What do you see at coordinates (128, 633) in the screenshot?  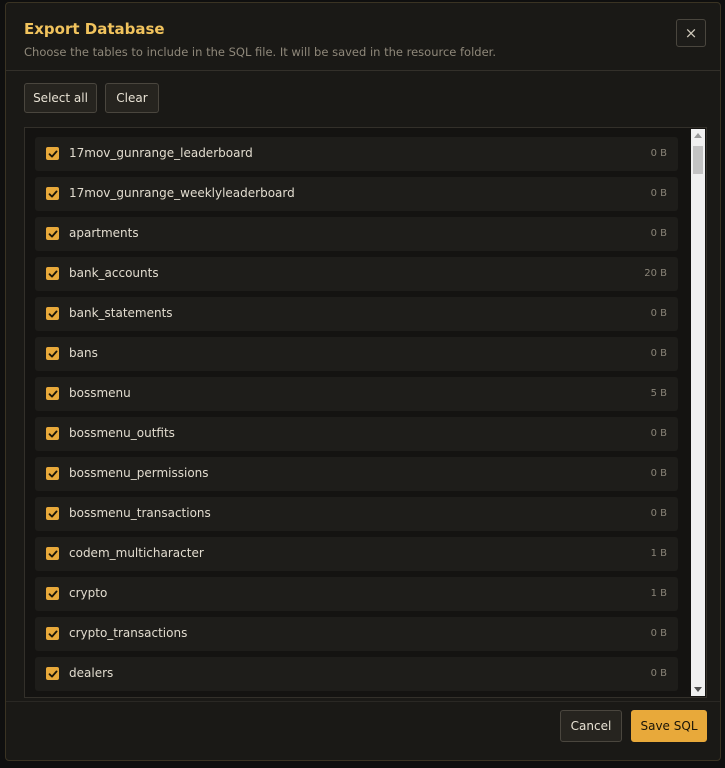 I see `table-name: crypto_transactions` at bounding box center [128, 633].